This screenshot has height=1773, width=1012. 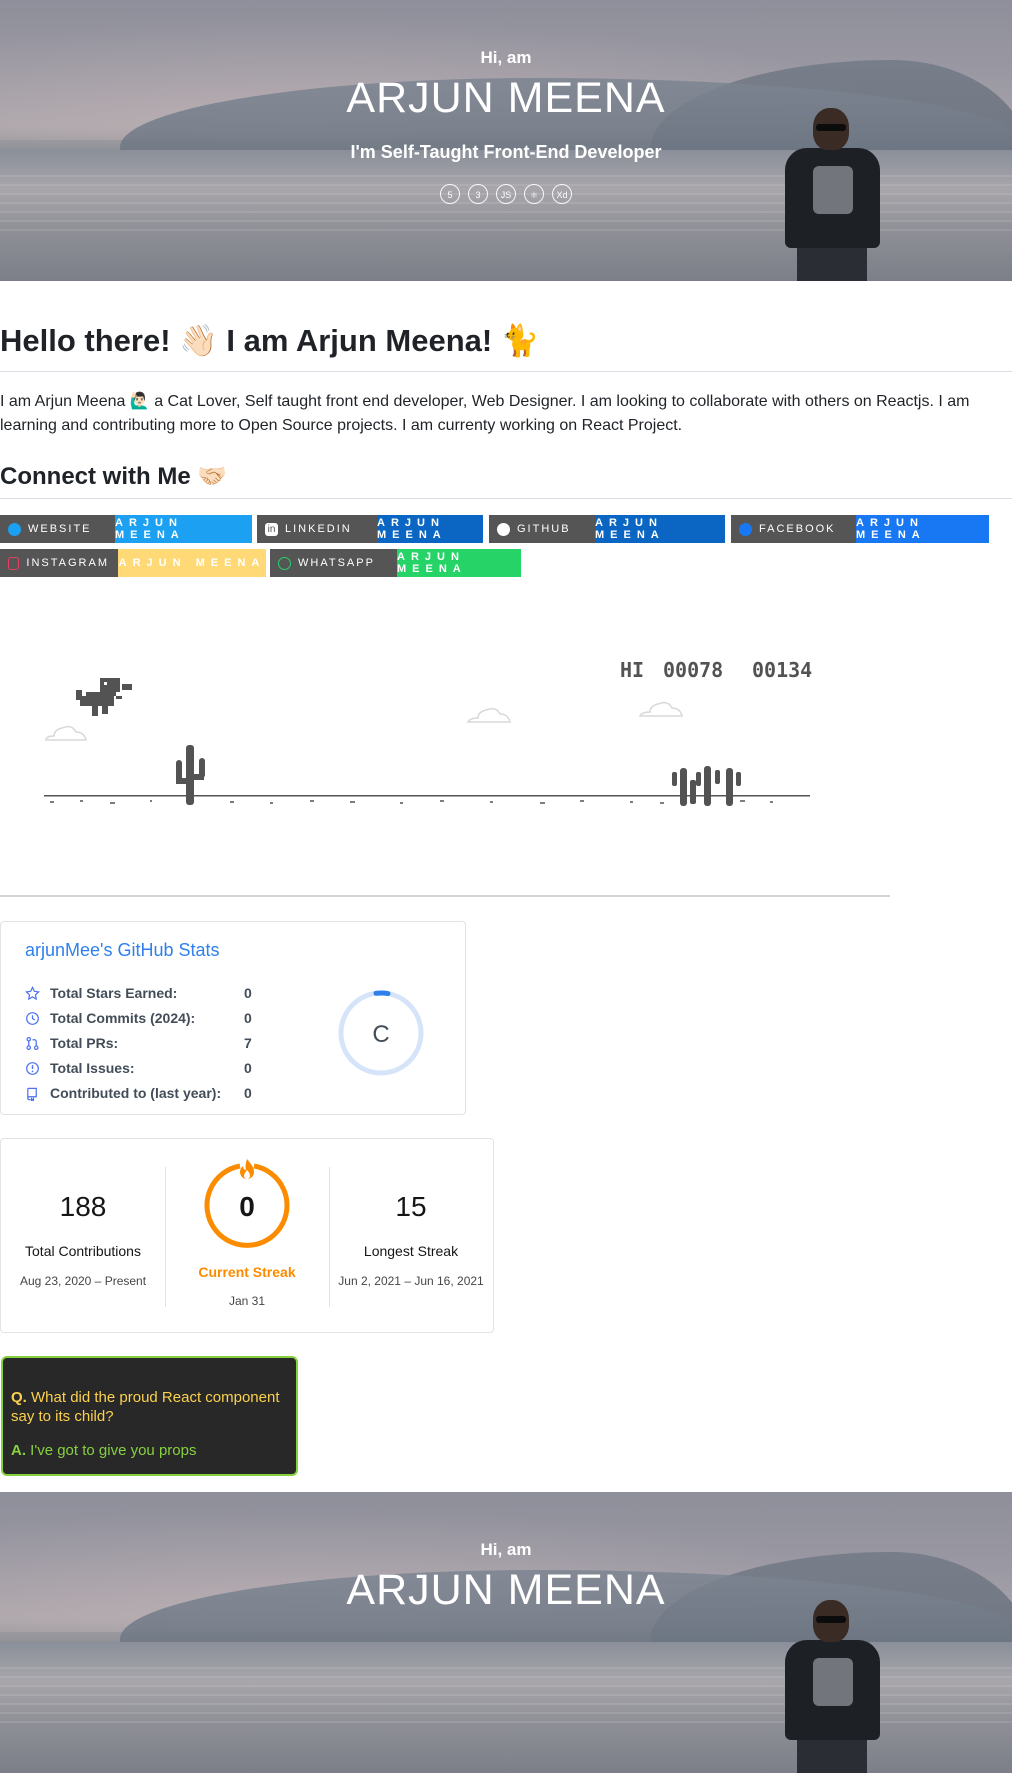 I want to click on stat-row: Total PRs: 7, so click(x=145, y=1045).